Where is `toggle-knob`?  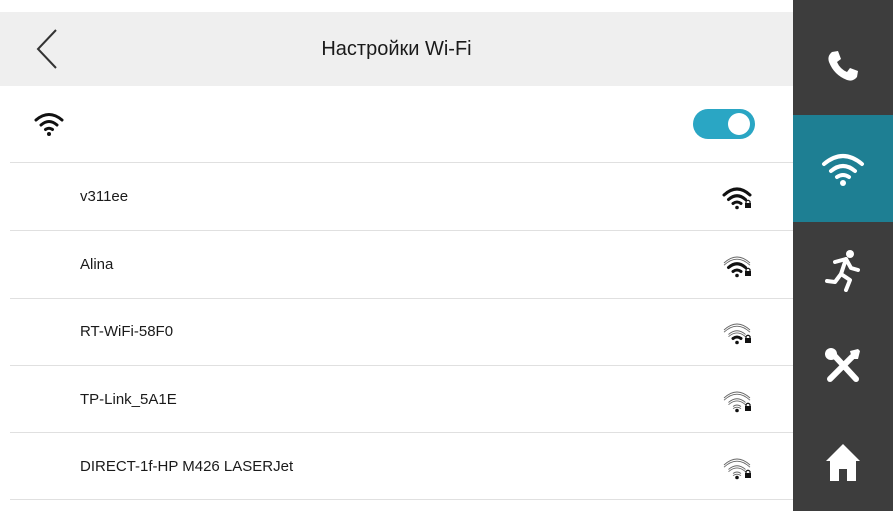
toggle-knob is located at coordinates (739, 124).